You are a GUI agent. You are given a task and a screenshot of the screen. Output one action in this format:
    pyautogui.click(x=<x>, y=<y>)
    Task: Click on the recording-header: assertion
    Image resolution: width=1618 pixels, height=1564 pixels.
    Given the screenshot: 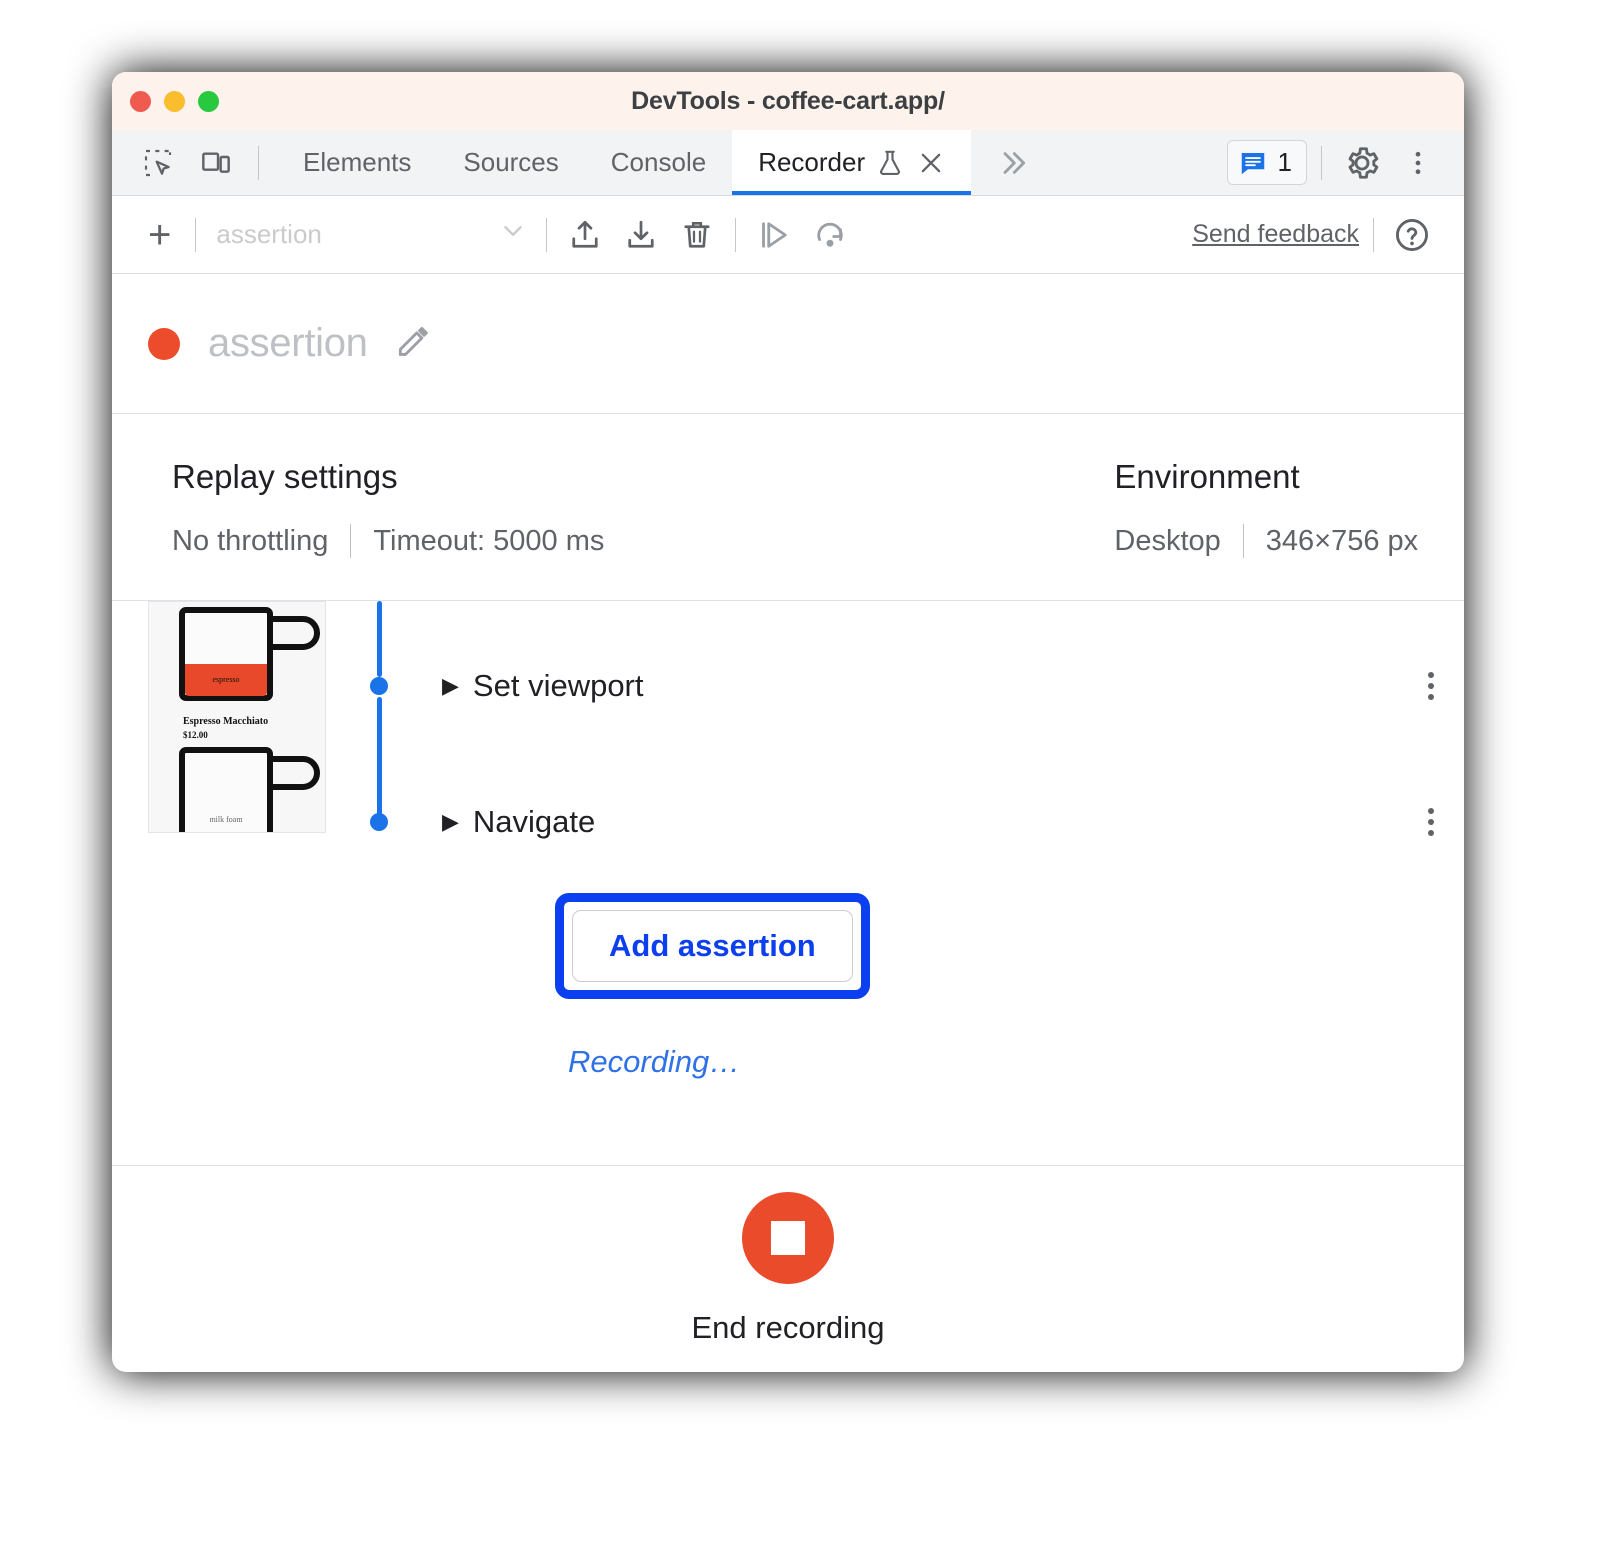 What is the action you would take?
    pyautogui.click(x=788, y=344)
    